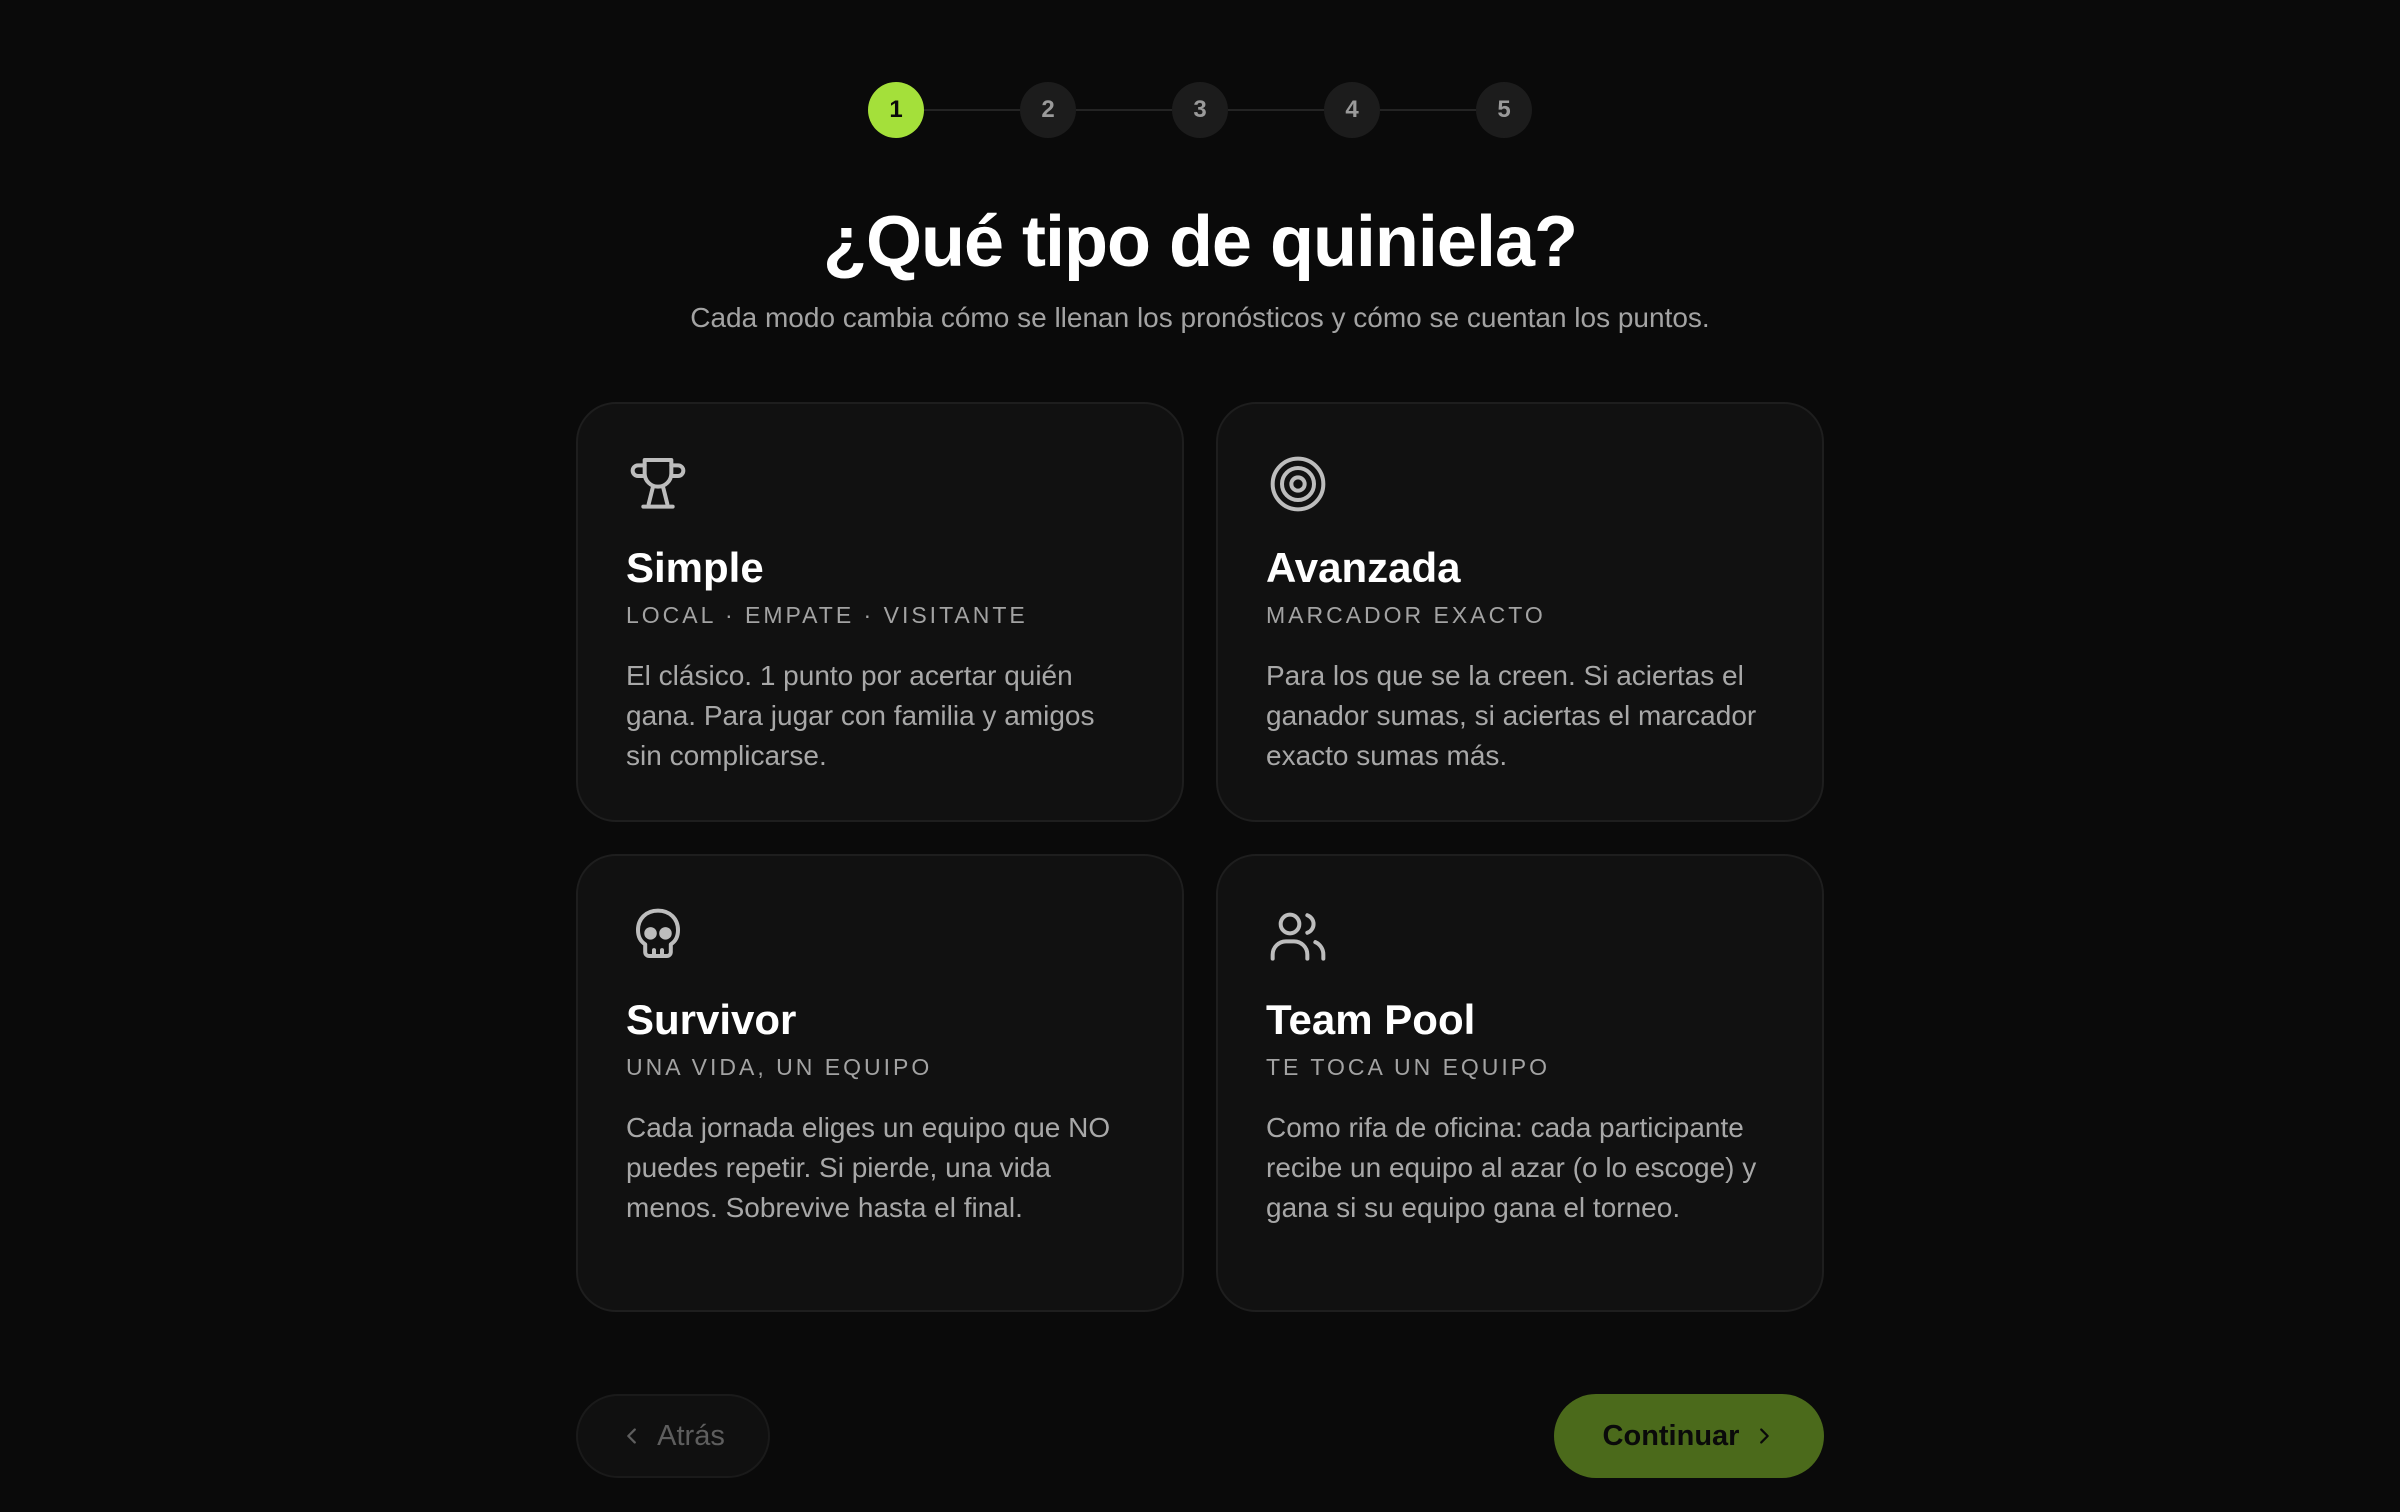 The width and height of the screenshot is (2400, 1512). I want to click on continue-button-label: Continuar, so click(1671, 1435).